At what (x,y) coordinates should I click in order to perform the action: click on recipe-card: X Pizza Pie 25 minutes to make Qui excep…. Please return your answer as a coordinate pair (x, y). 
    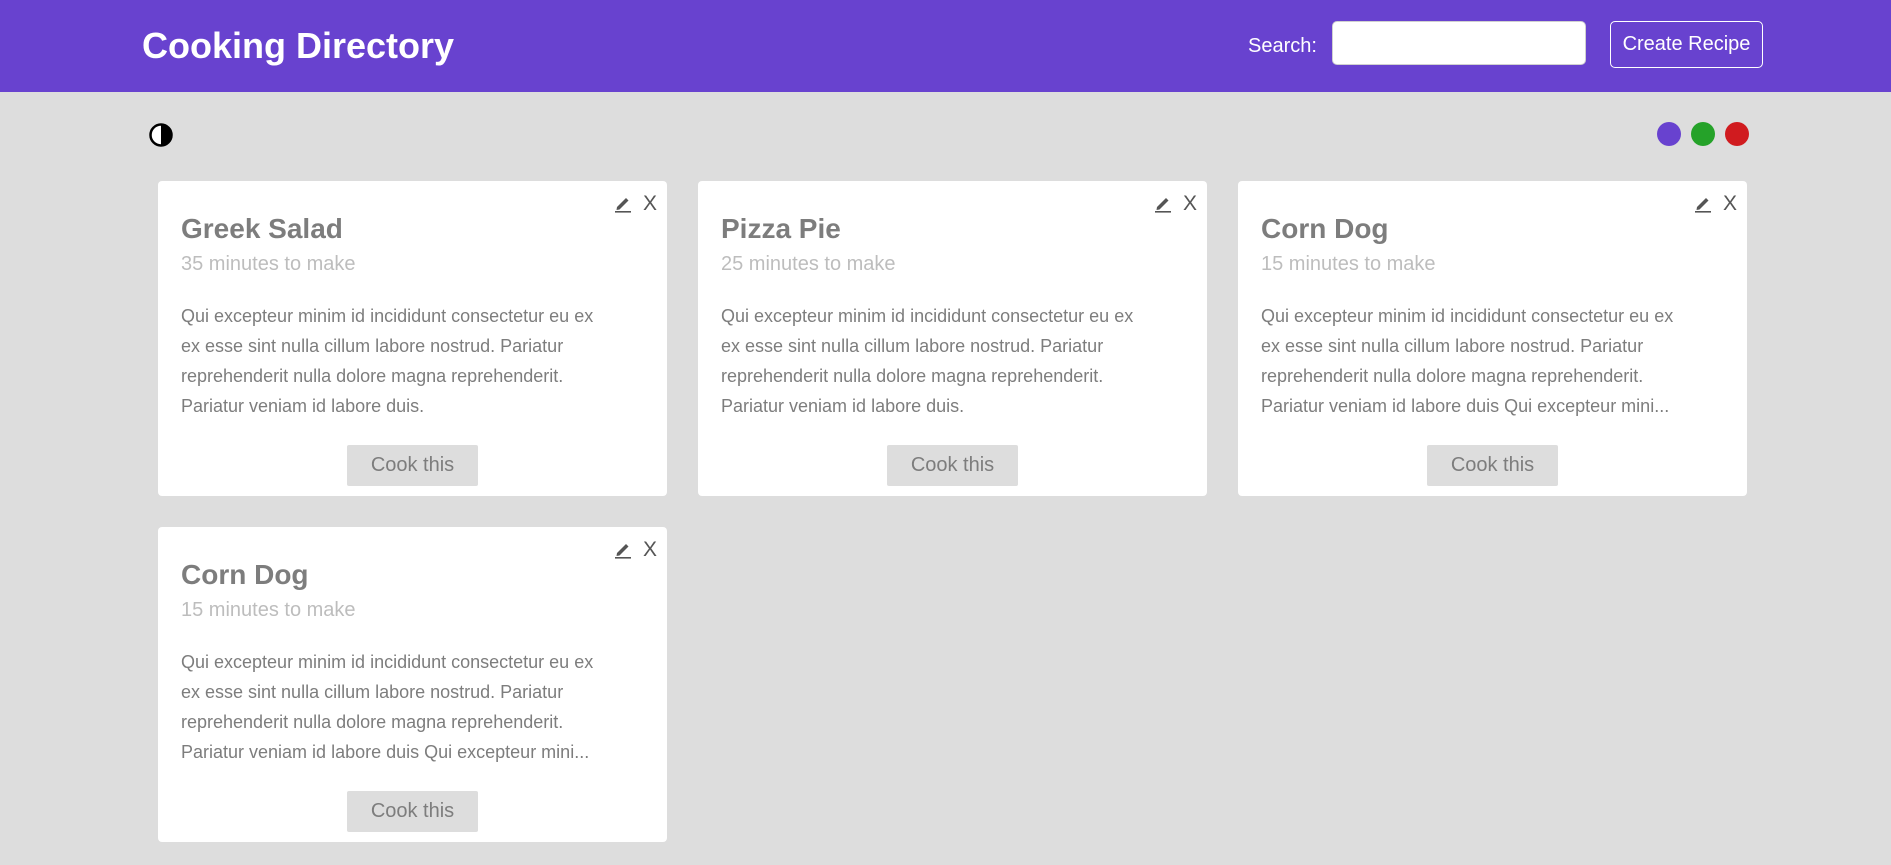
    Looking at the image, I should click on (952, 338).